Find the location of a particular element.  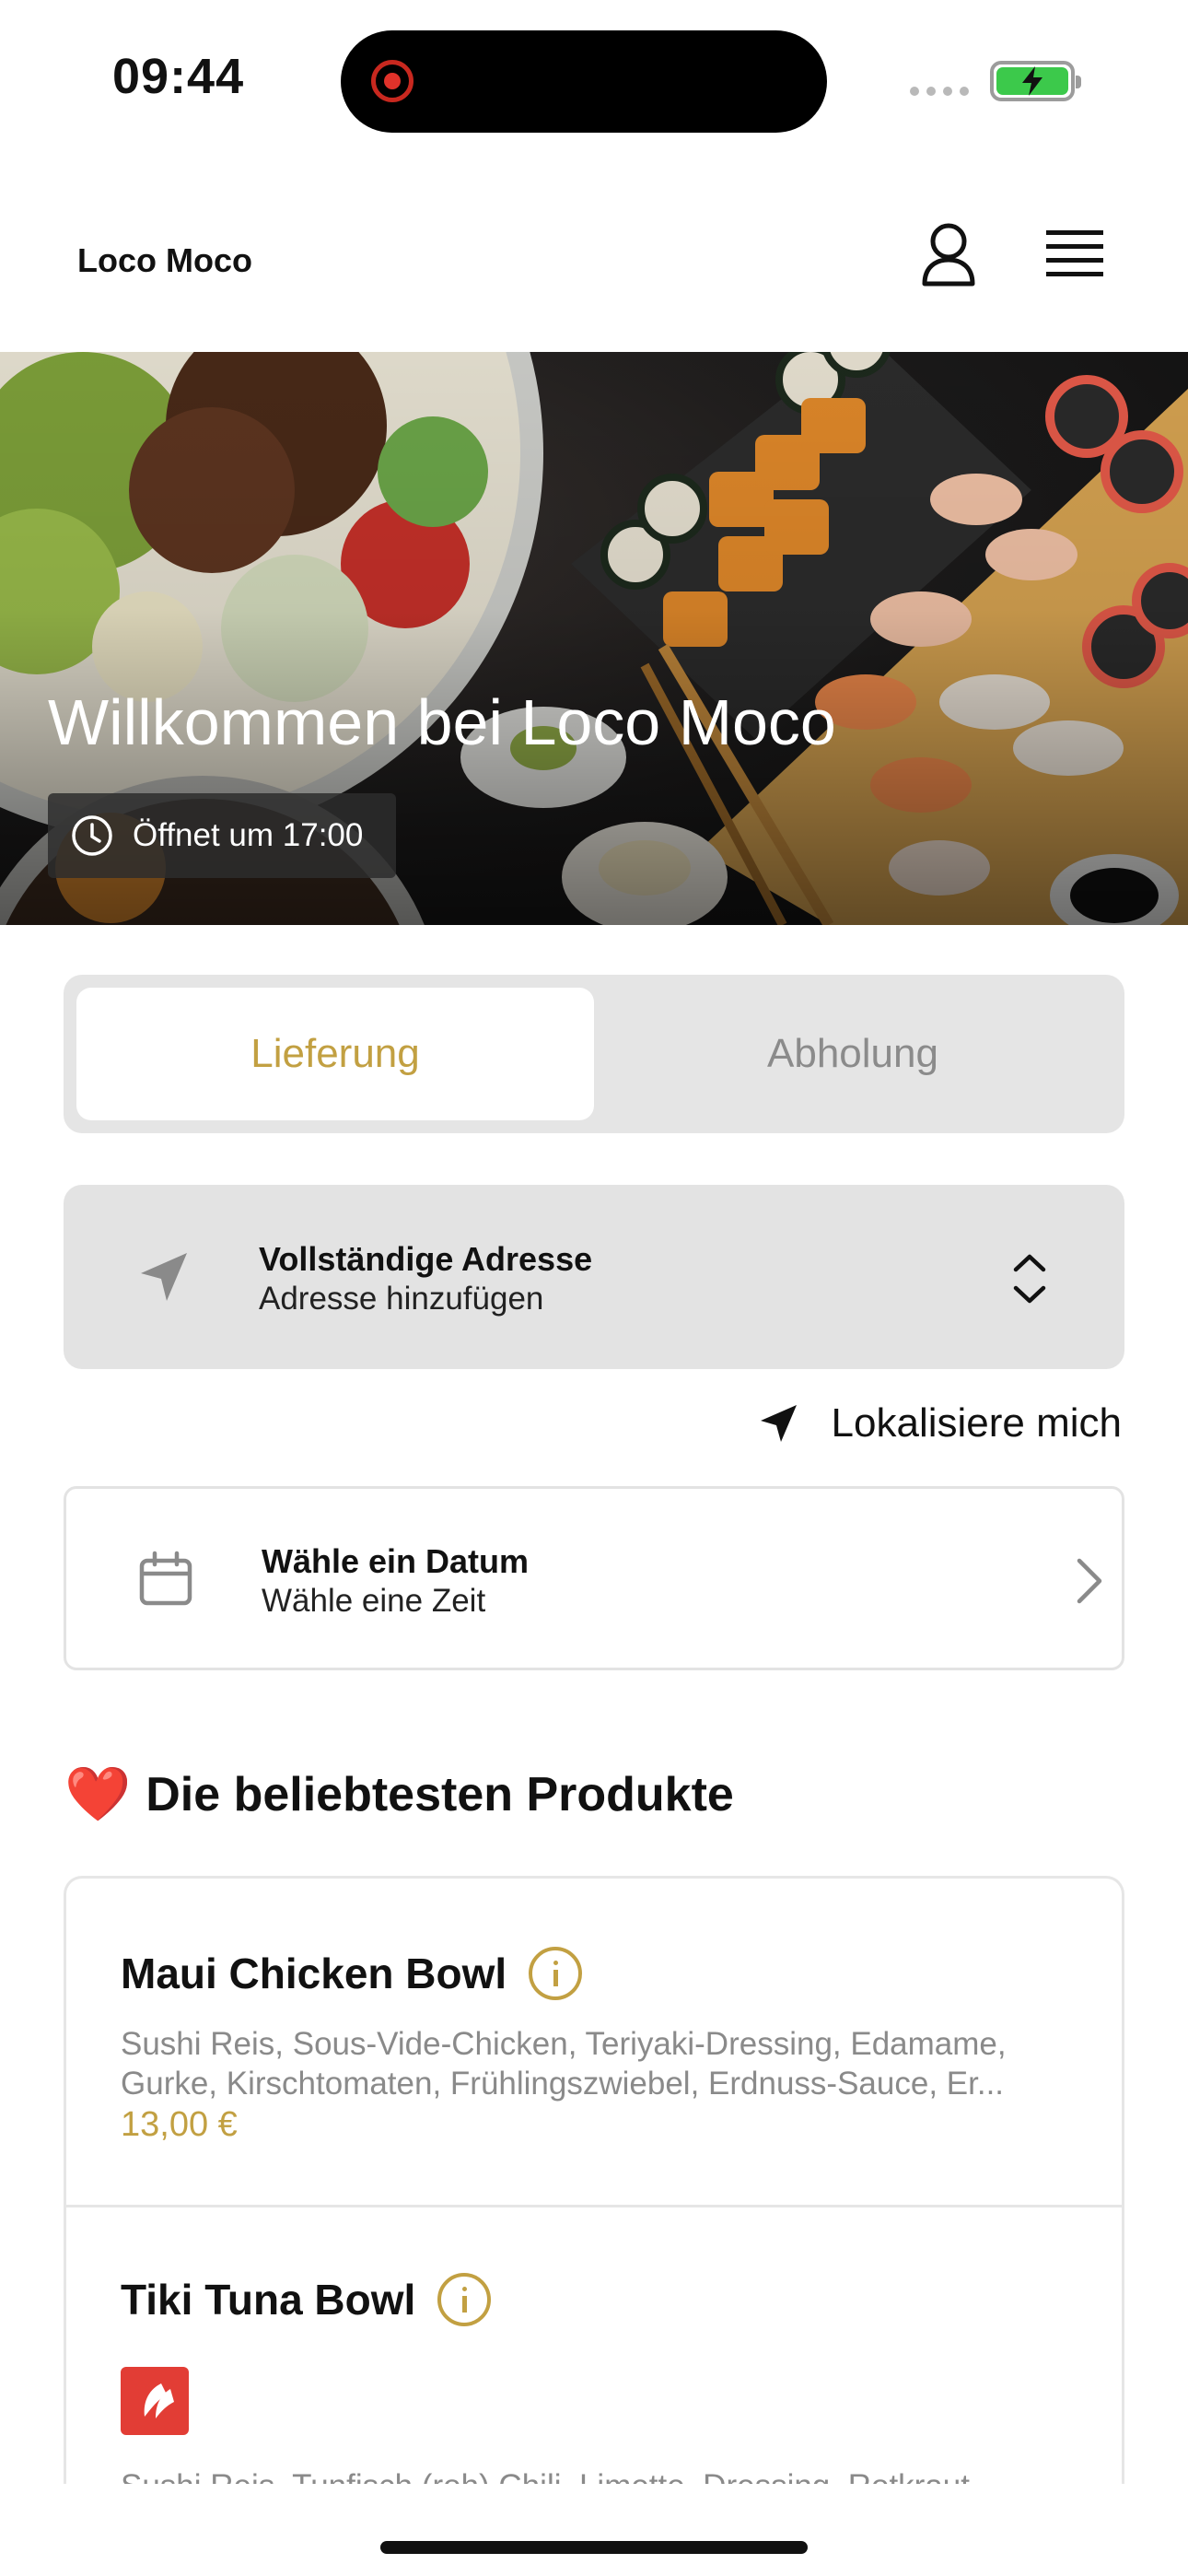

product-name: Maui Chicken Bowl is located at coordinates (314, 1973).